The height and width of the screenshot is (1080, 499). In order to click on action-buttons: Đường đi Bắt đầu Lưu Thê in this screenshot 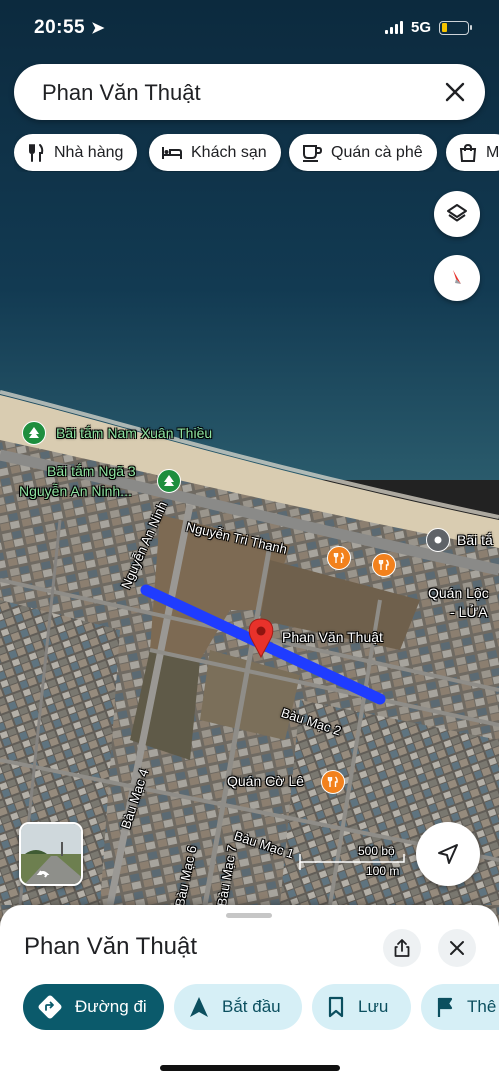, I will do `click(249, 1007)`.